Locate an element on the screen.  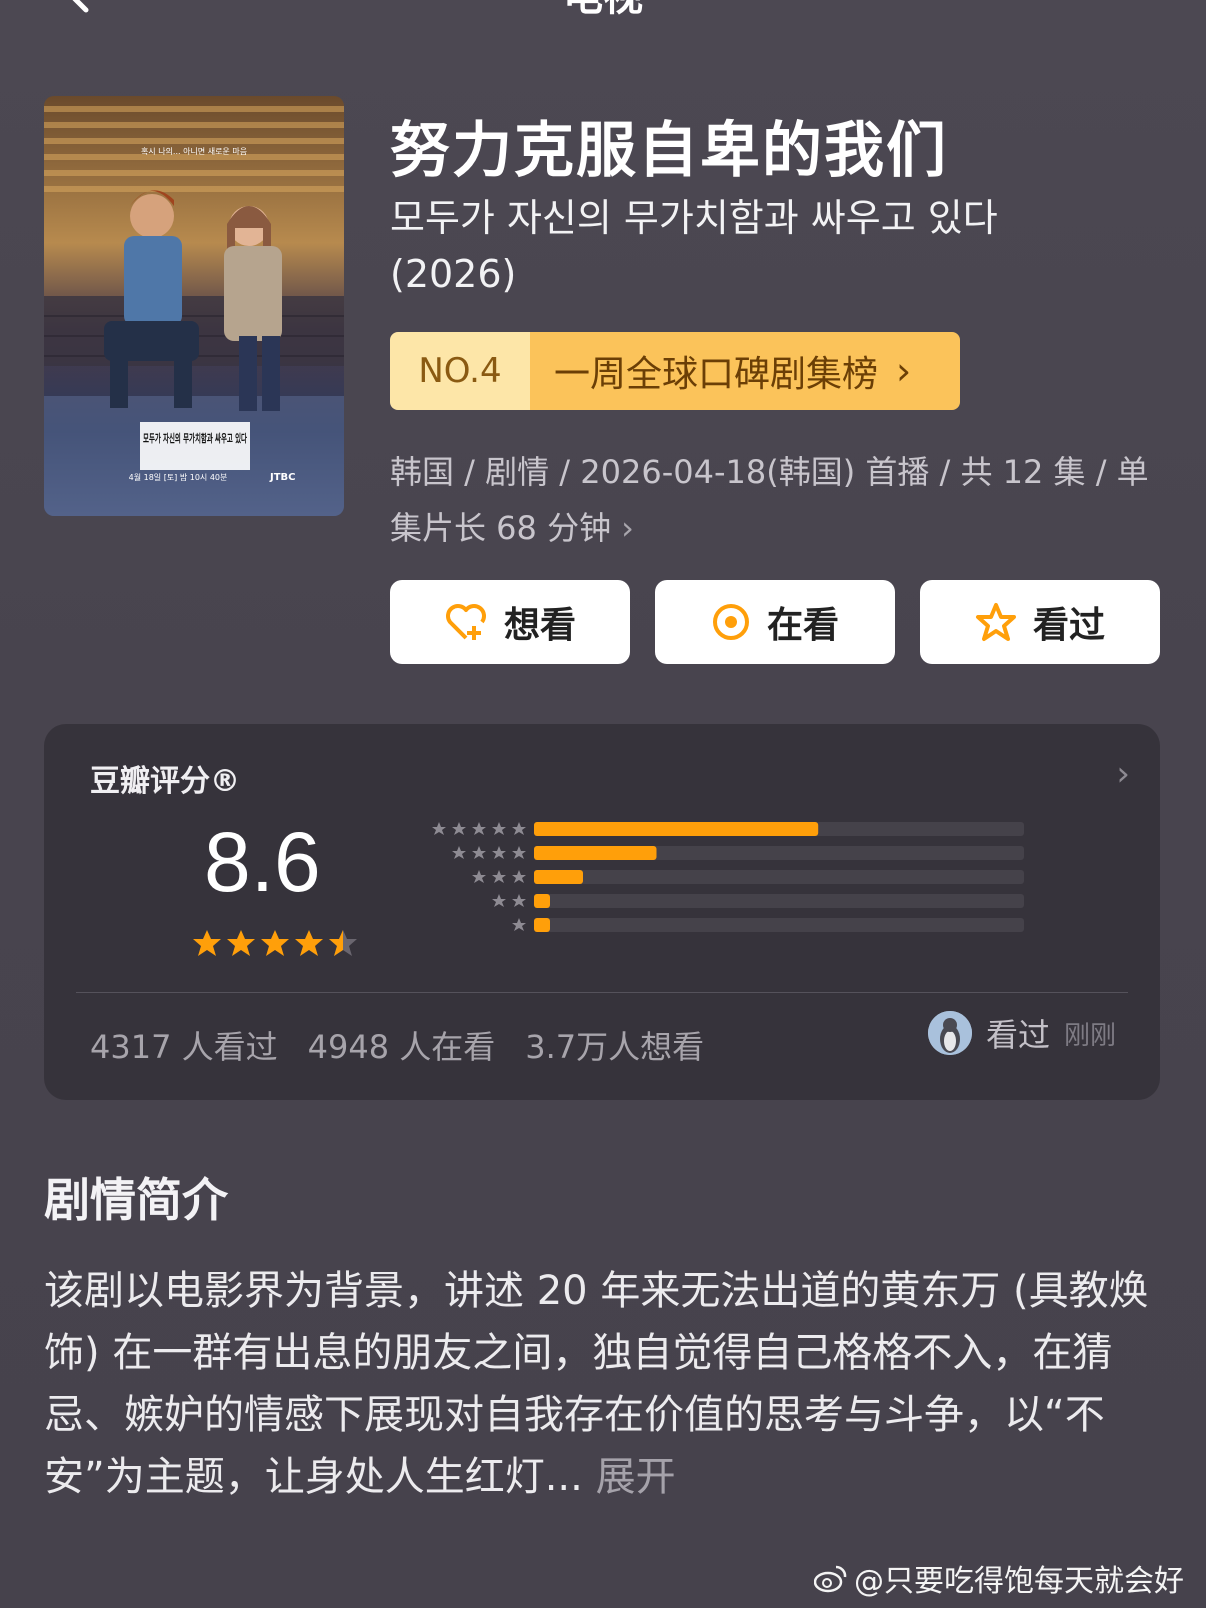
friend-status: 看过 is located at coordinates (1017, 1035).